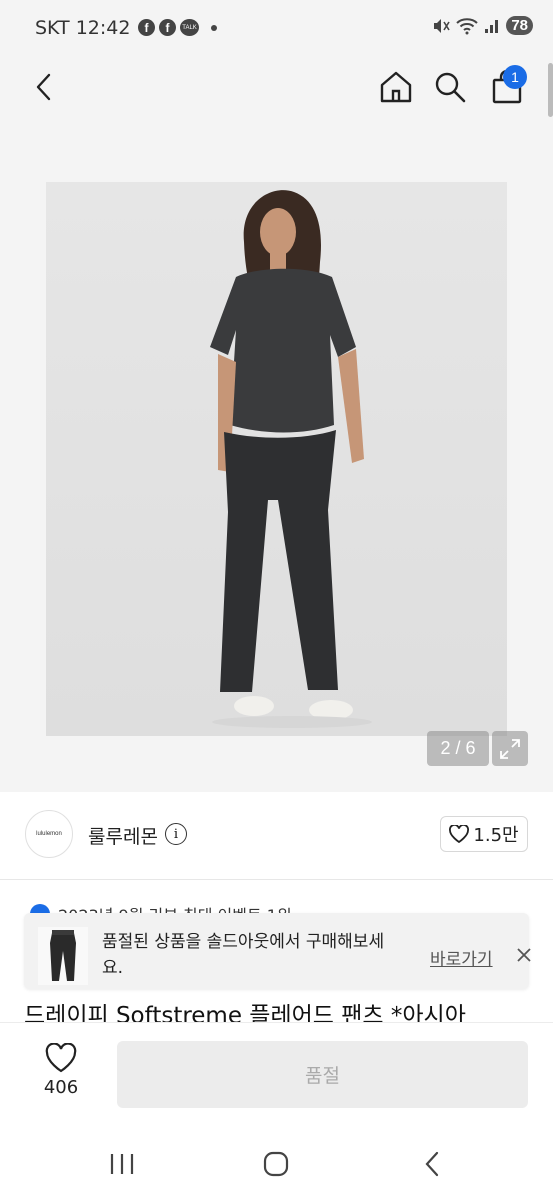 Image resolution: width=553 pixels, height=1200 pixels. I want to click on recent-apps-icon, so click(122, 1164).